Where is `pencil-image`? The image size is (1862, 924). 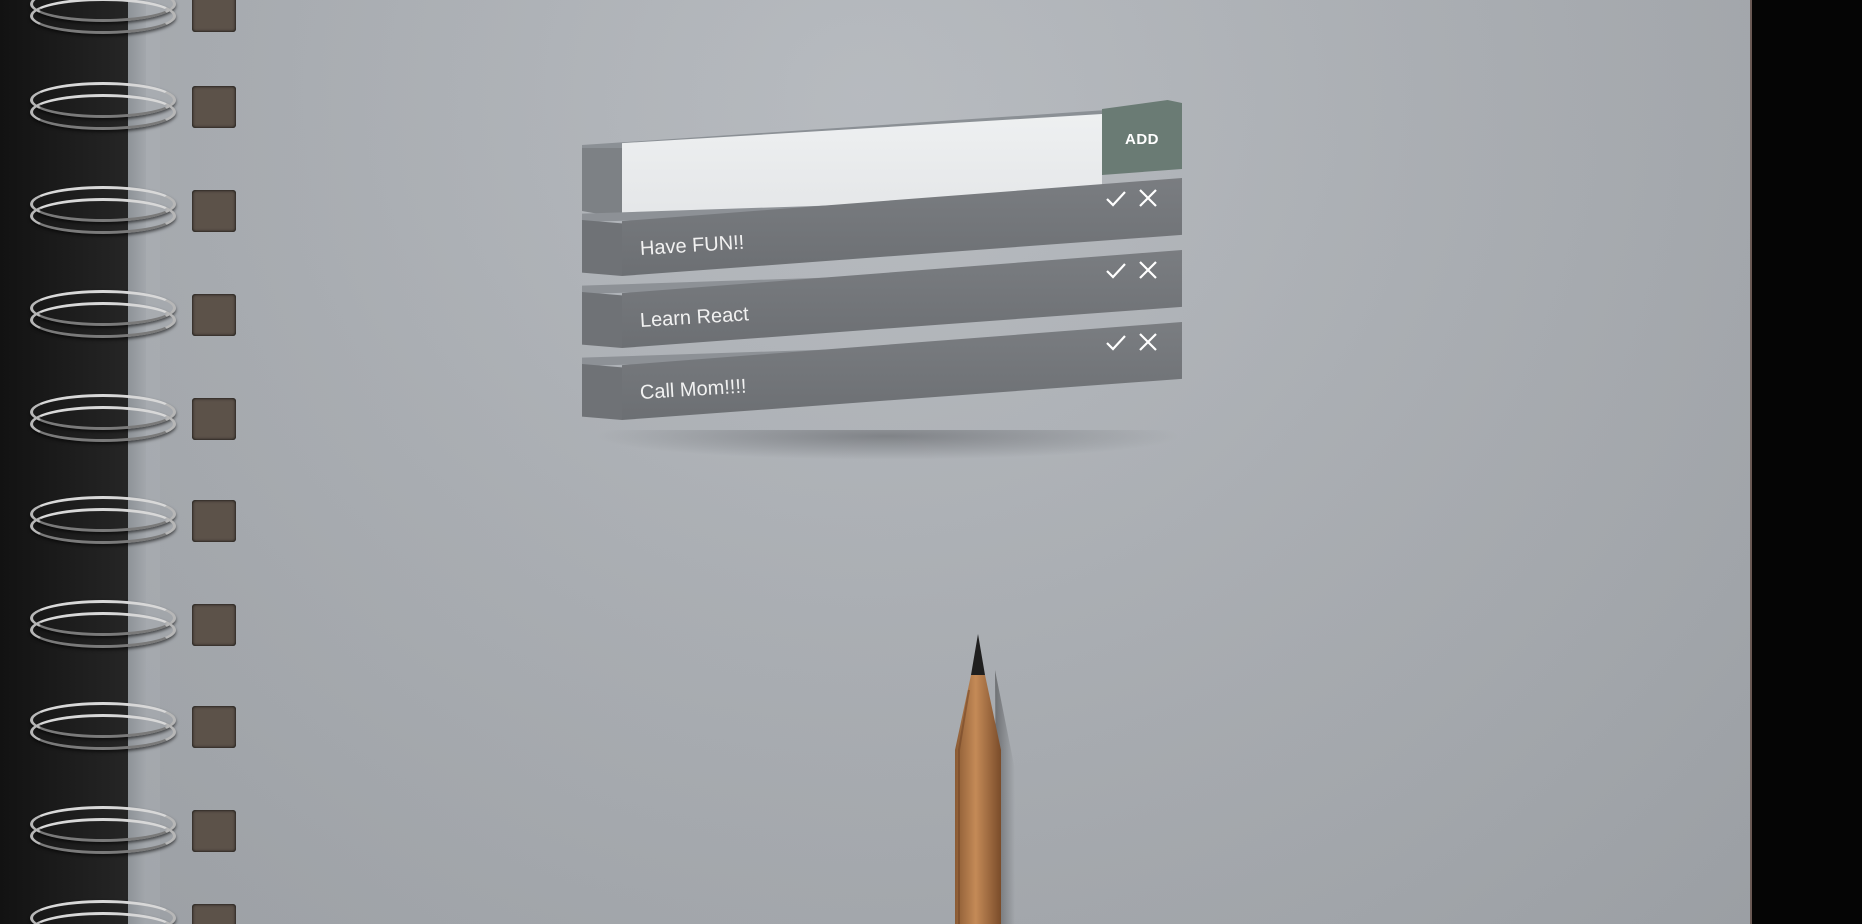 pencil-image is located at coordinates (985, 779).